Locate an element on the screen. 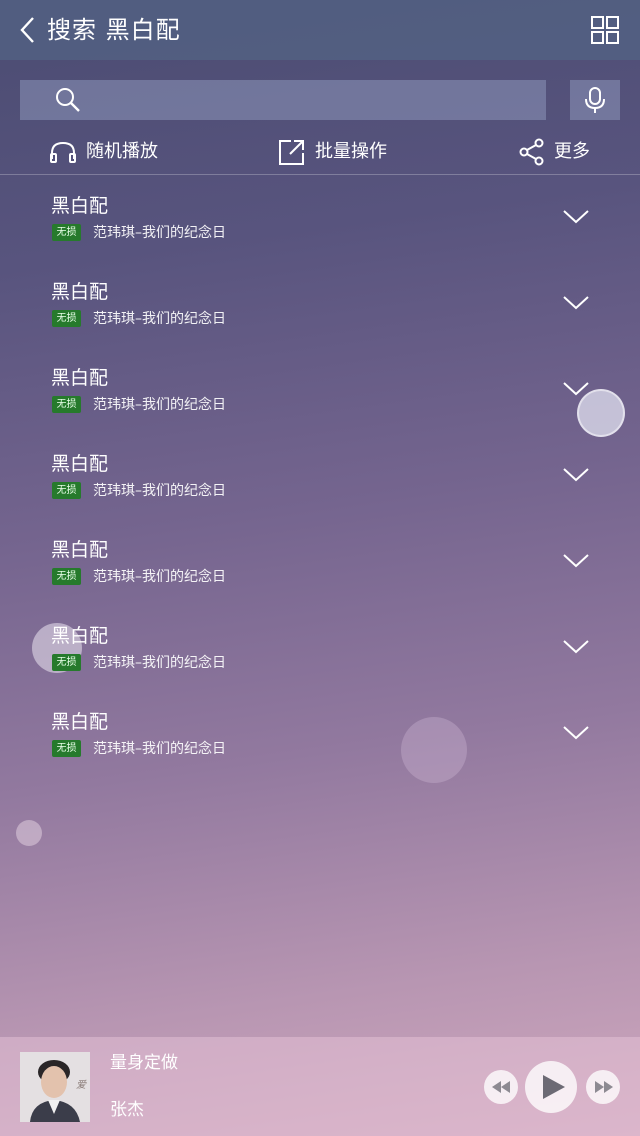 The height and width of the screenshot is (1136, 640). grid-icon is located at coordinates (605, 30).